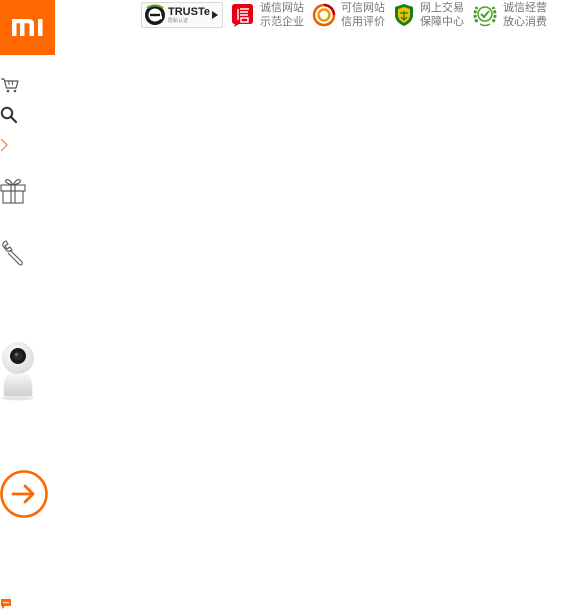 The width and height of the screenshot is (582, 610). I want to click on camera-product-image, so click(18, 371).